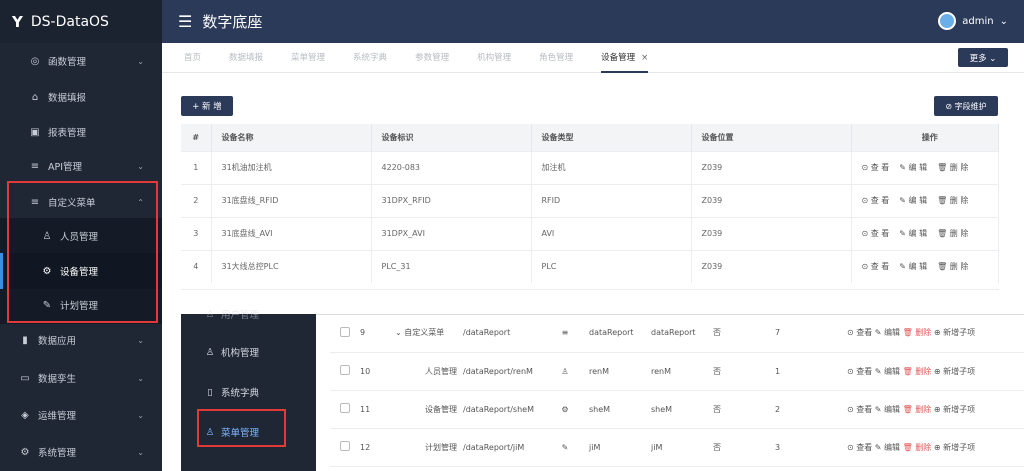  Describe the element at coordinates (185, 21) in the screenshot. I see `hamburger-icon: ☰` at that location.